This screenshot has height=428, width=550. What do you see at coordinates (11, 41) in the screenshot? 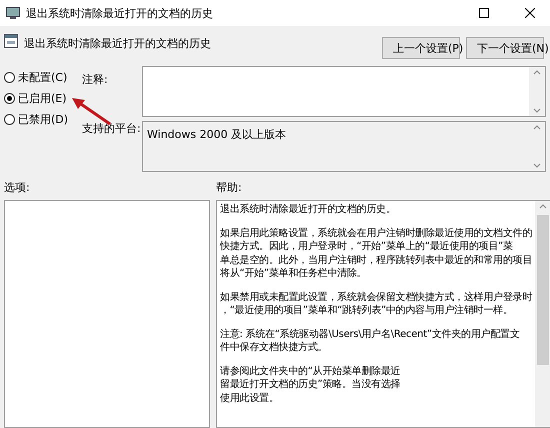
I see `setting-icon` at bounding box center [11, 41].